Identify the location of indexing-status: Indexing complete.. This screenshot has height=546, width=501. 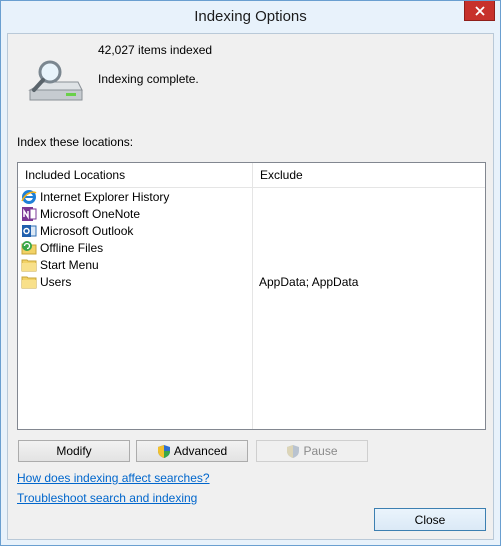
(148, 79).